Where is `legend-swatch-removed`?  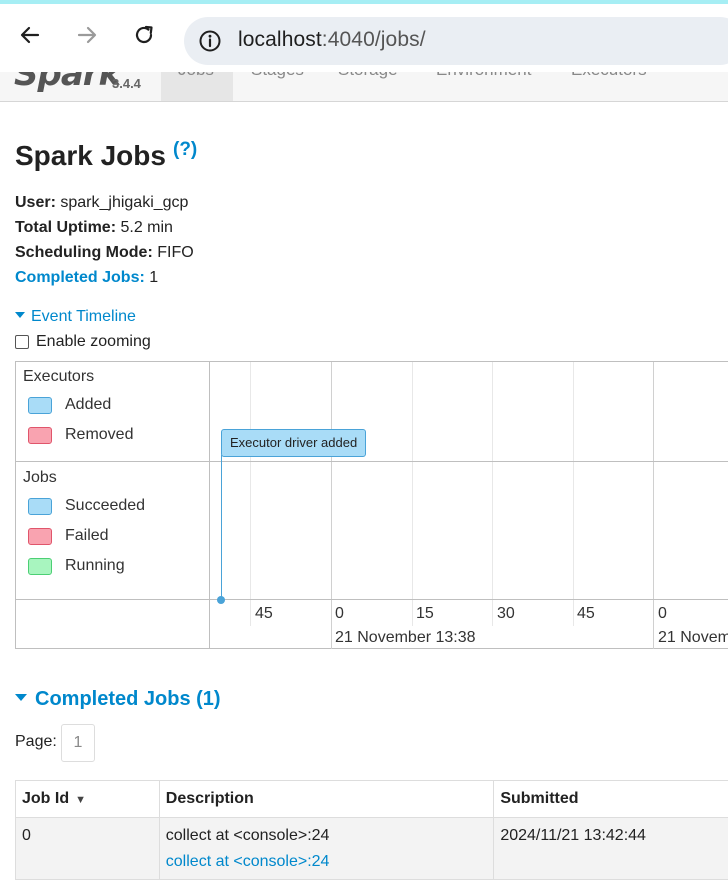 legend-swatch-removed is located at coordinates (40, 435).